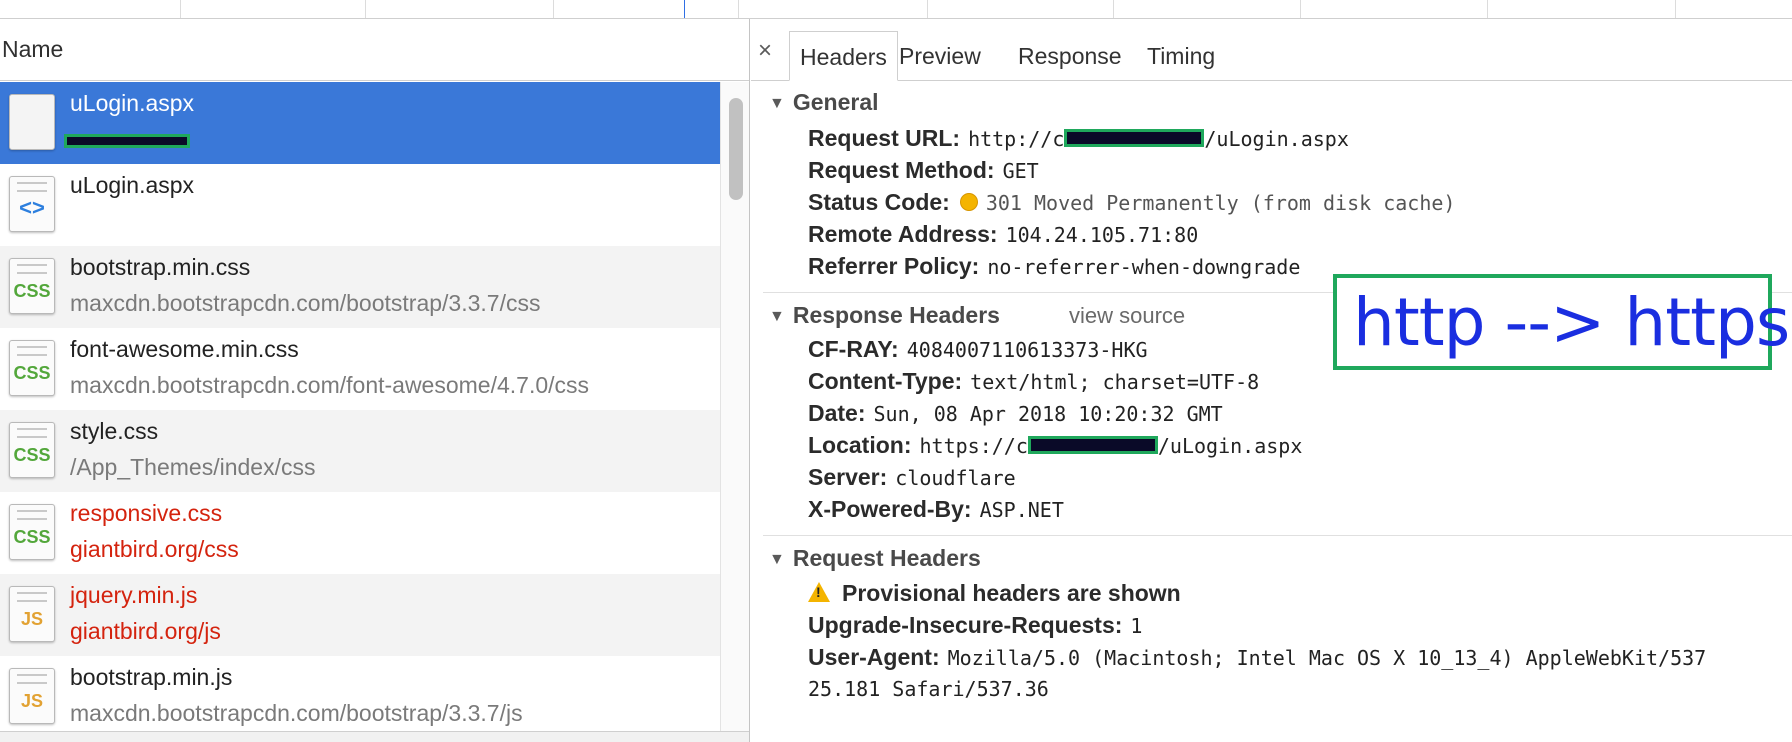 This screenshot has height=742, width=1792. I want to click on location-row: Location: https://c/uLogin.aspx, so click(1055, 445).